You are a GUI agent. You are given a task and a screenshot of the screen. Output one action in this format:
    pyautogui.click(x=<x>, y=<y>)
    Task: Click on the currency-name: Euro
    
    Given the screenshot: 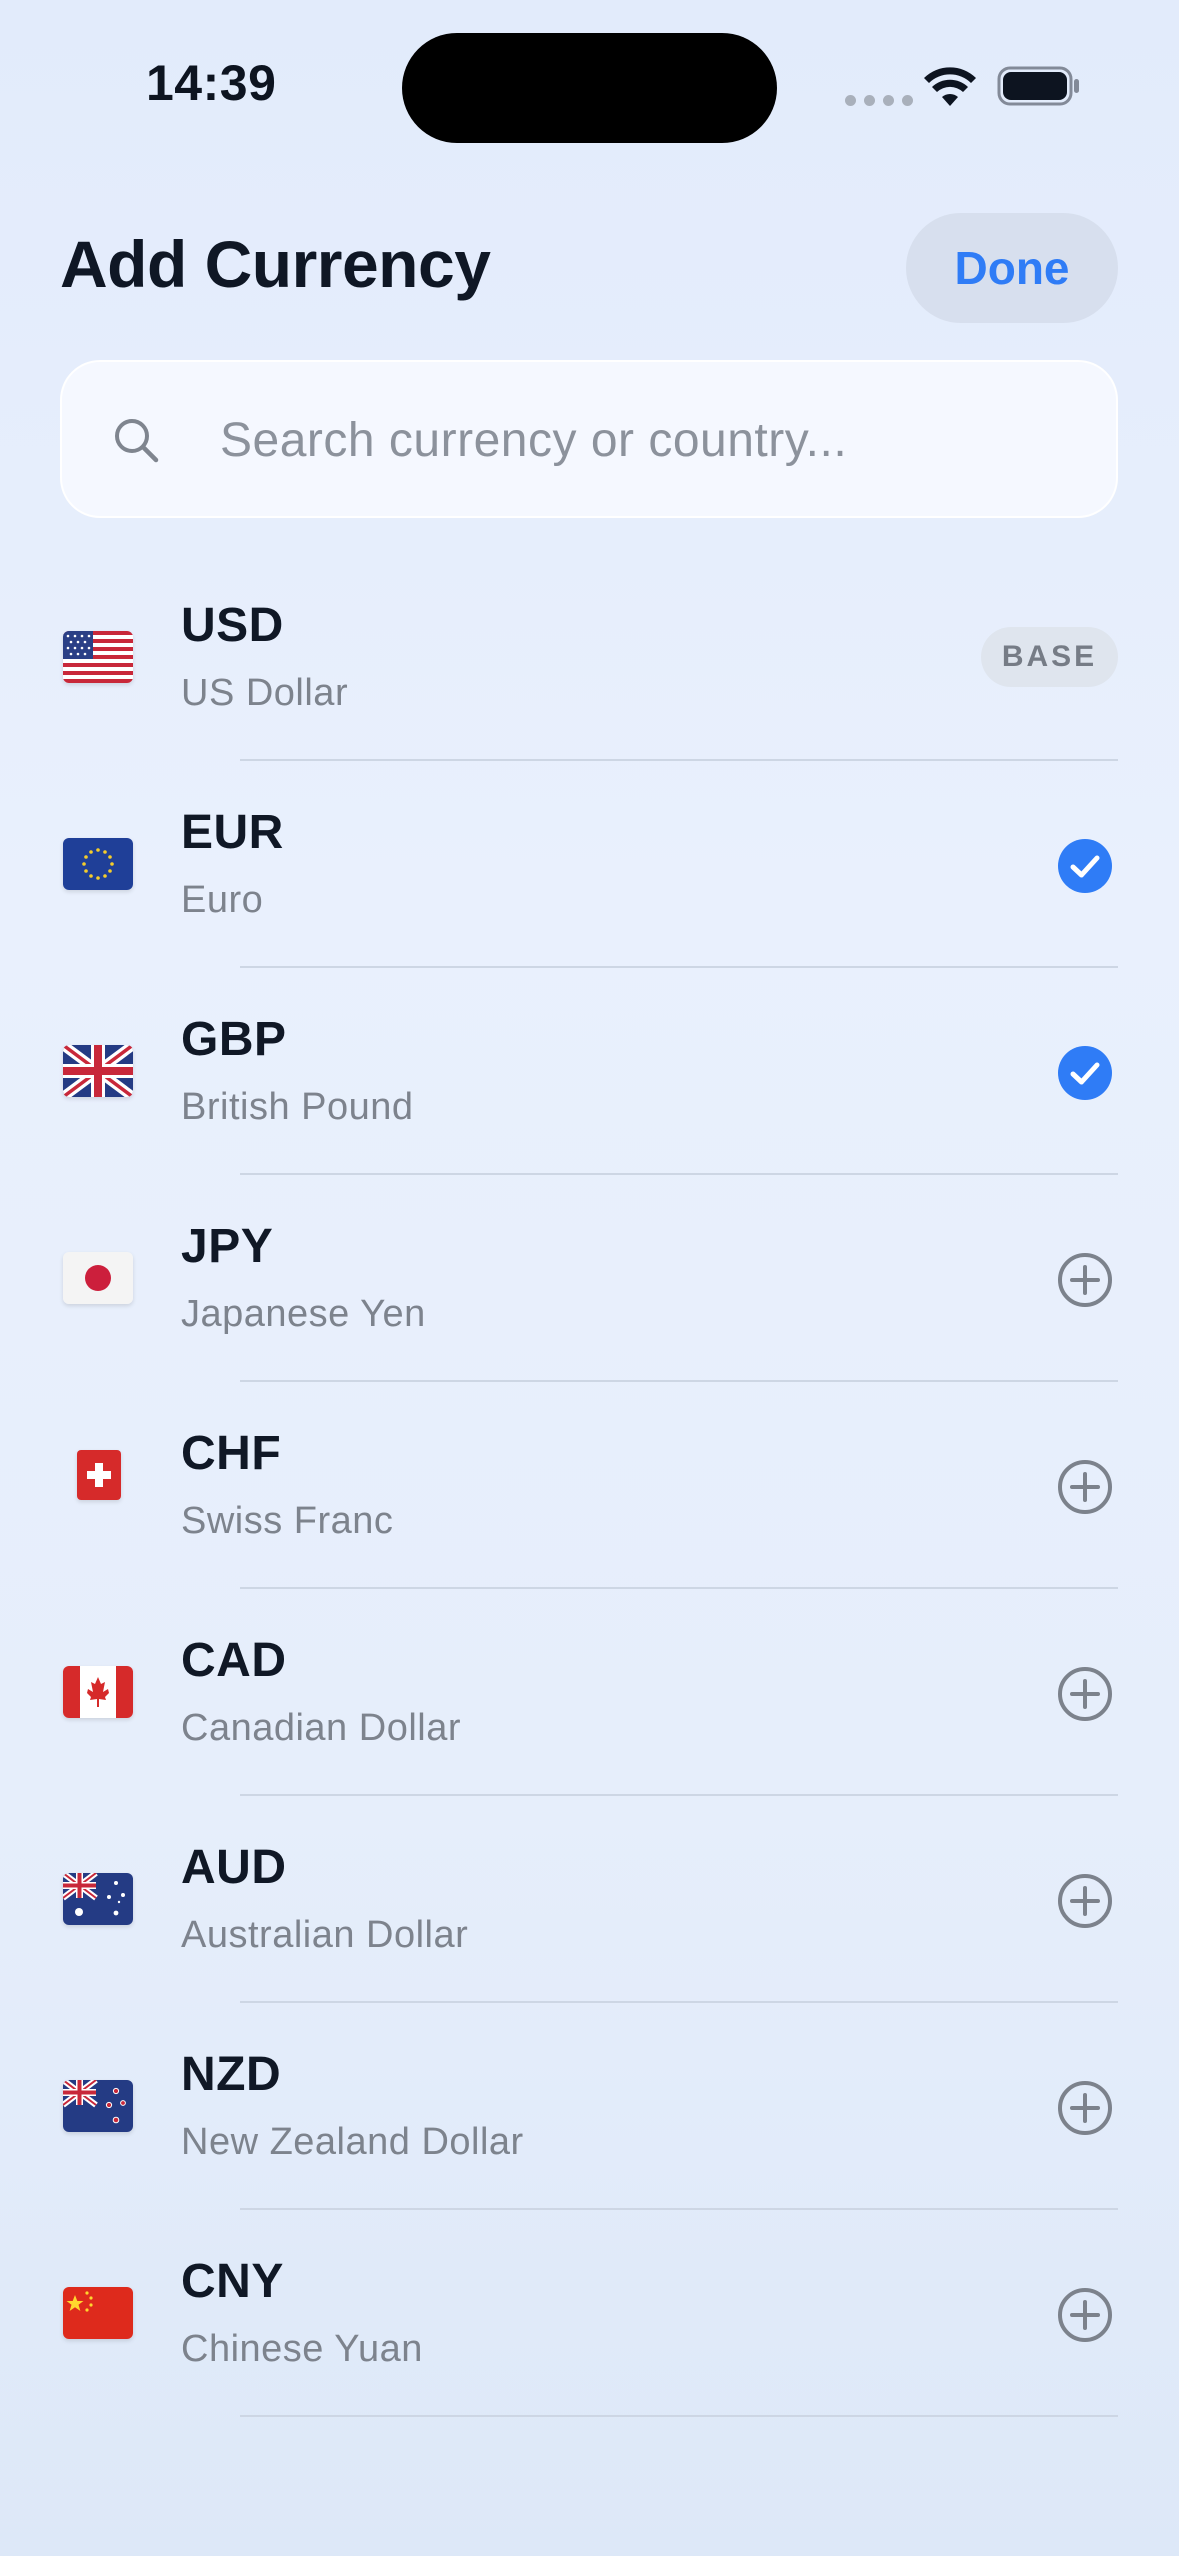 What is the action you would take?
    pyautogui.click(x=222, y=900)
    